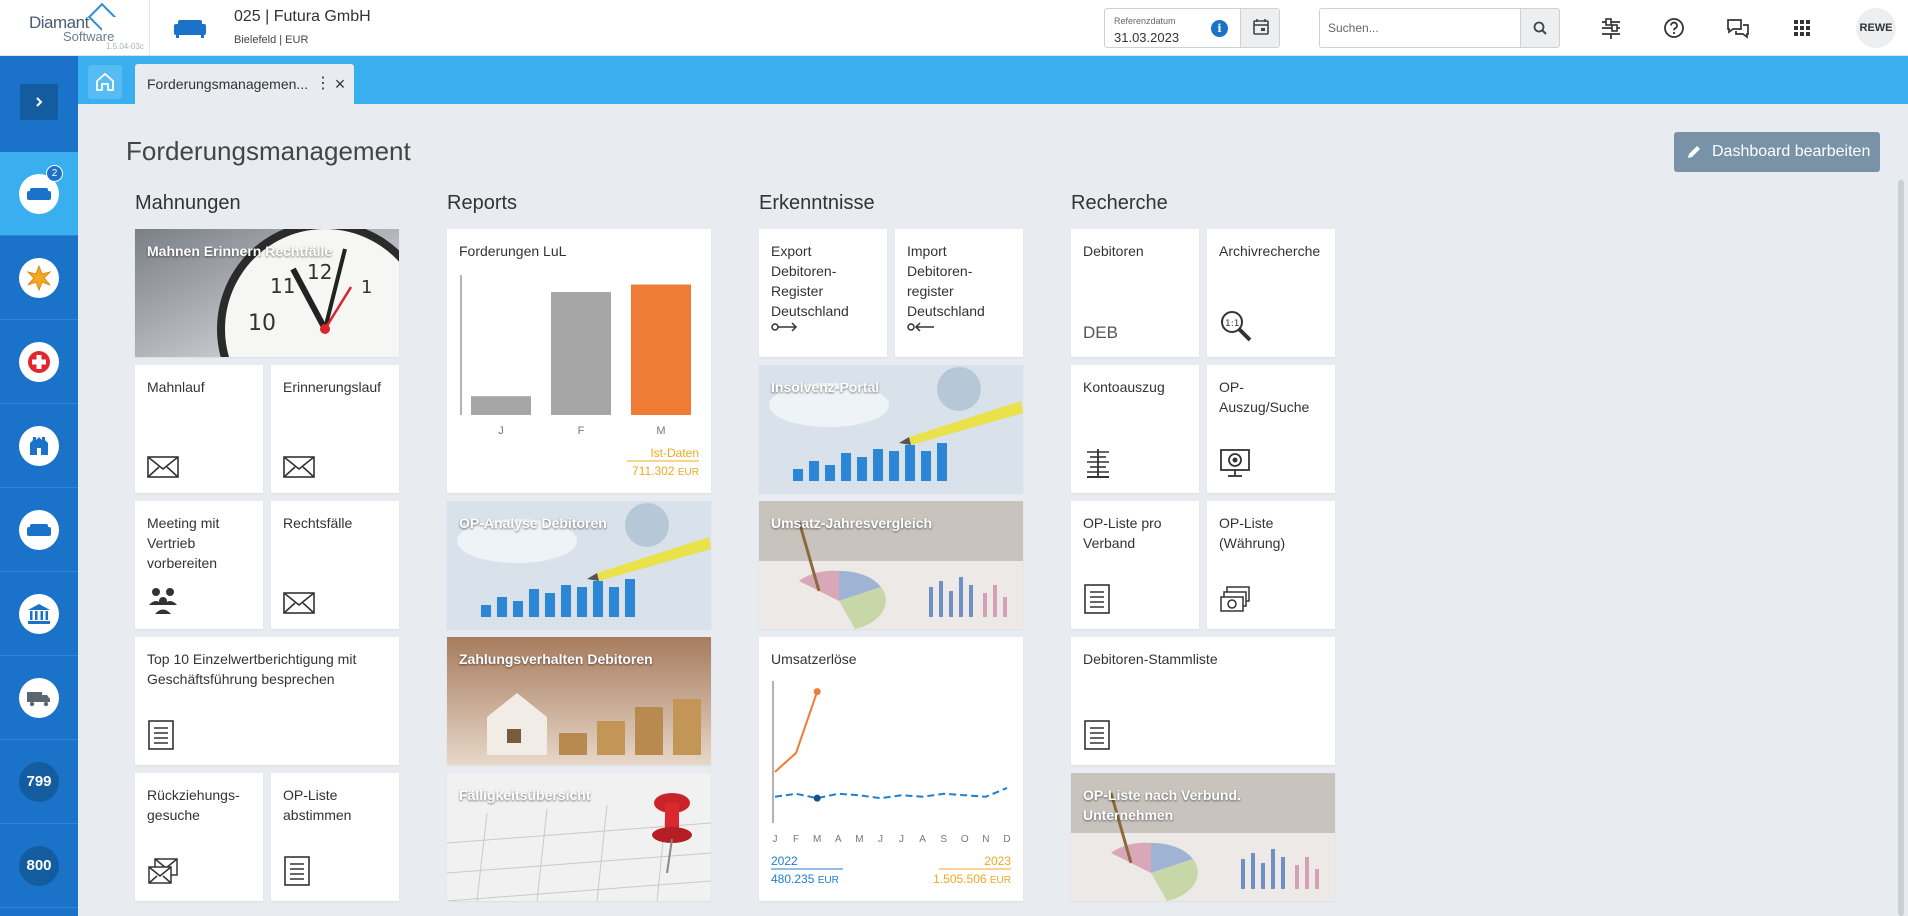 This screenshot has height=916, width=1908. I want to click on chat-icon, so click(1738, 28).